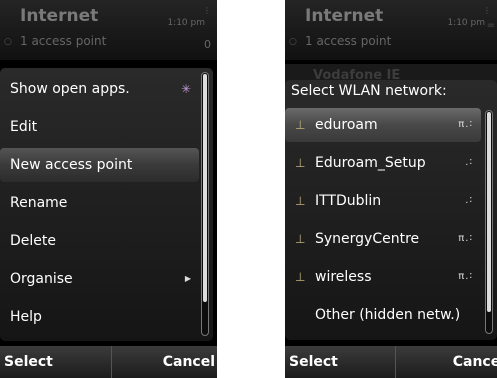  I want to click on wlan-item-eduroam-setup: ⊥ Eduroam_Setup .∶, so click(383, 163).